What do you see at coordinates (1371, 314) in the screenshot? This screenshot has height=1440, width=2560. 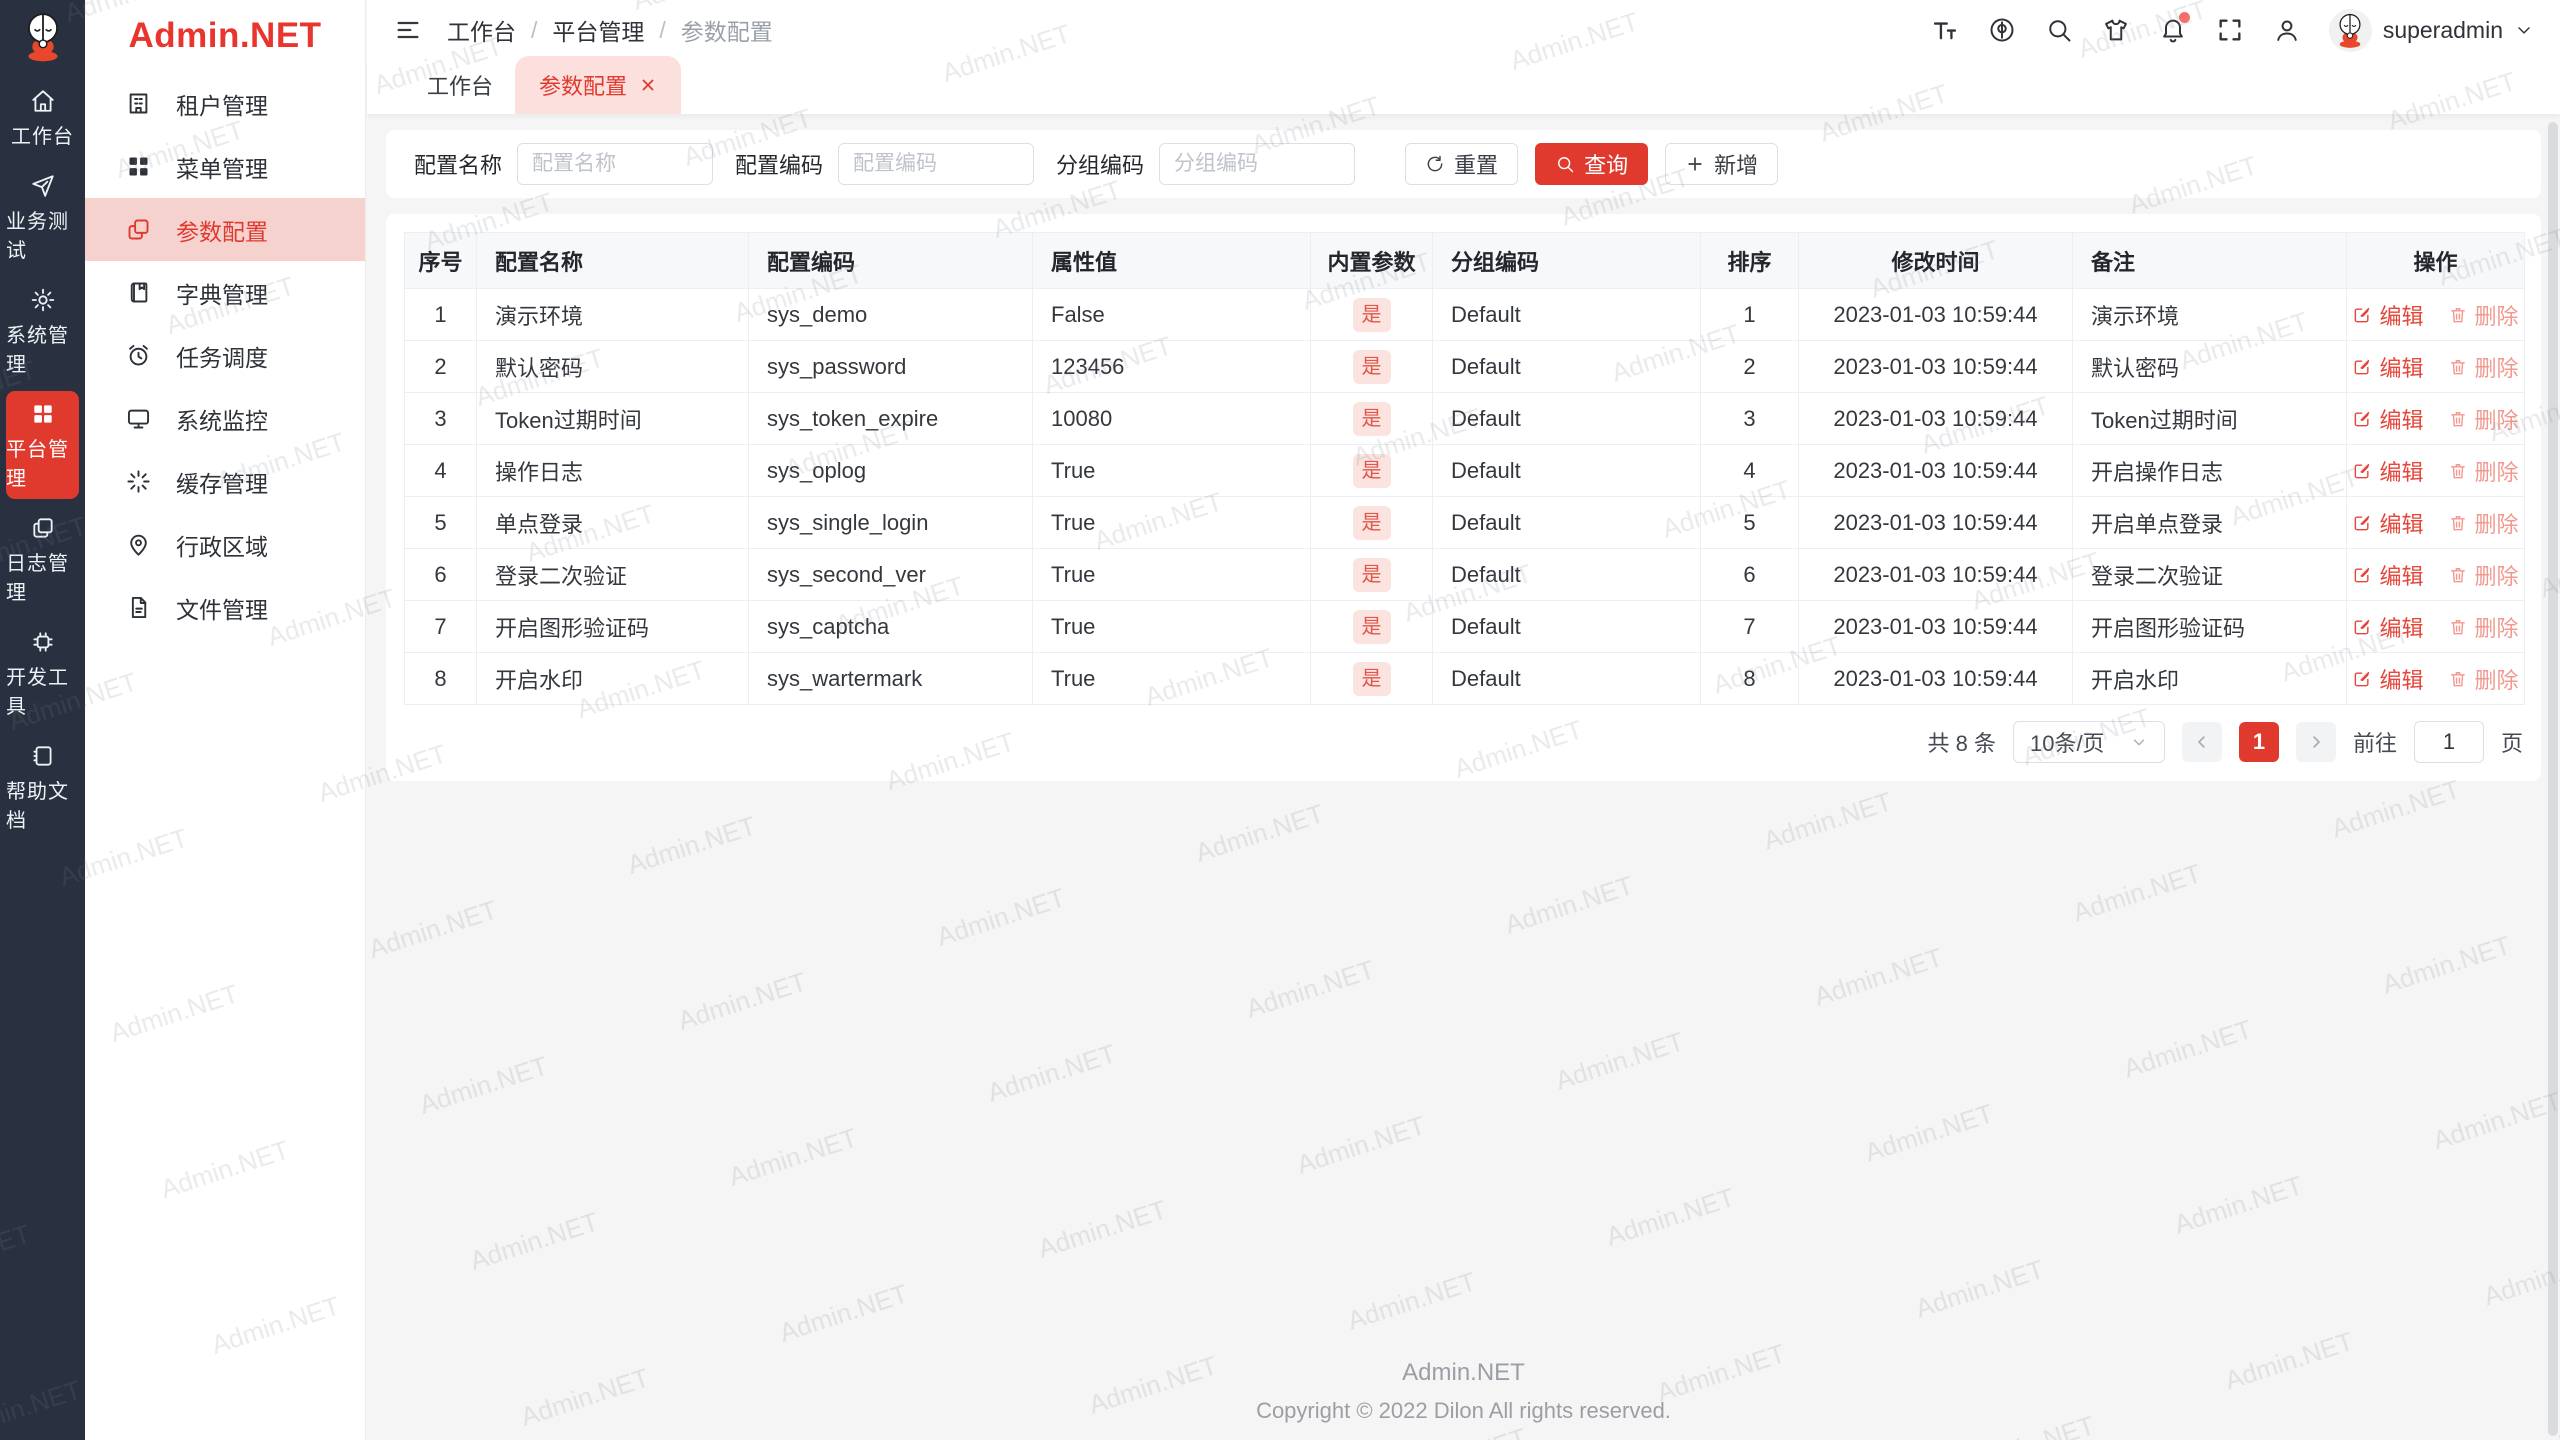 I see `cell-builtin: 是` at bounding box center [1371, 314].